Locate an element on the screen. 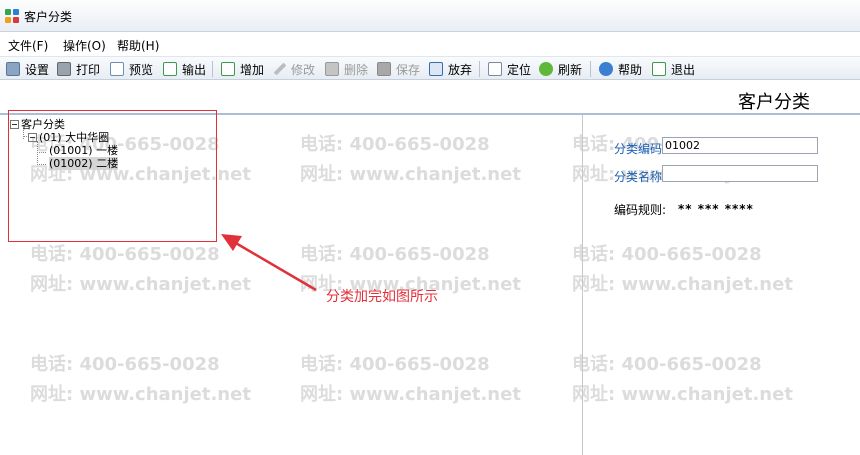  code-rule-label: 编码规则: is located at coordinates (640, 210).